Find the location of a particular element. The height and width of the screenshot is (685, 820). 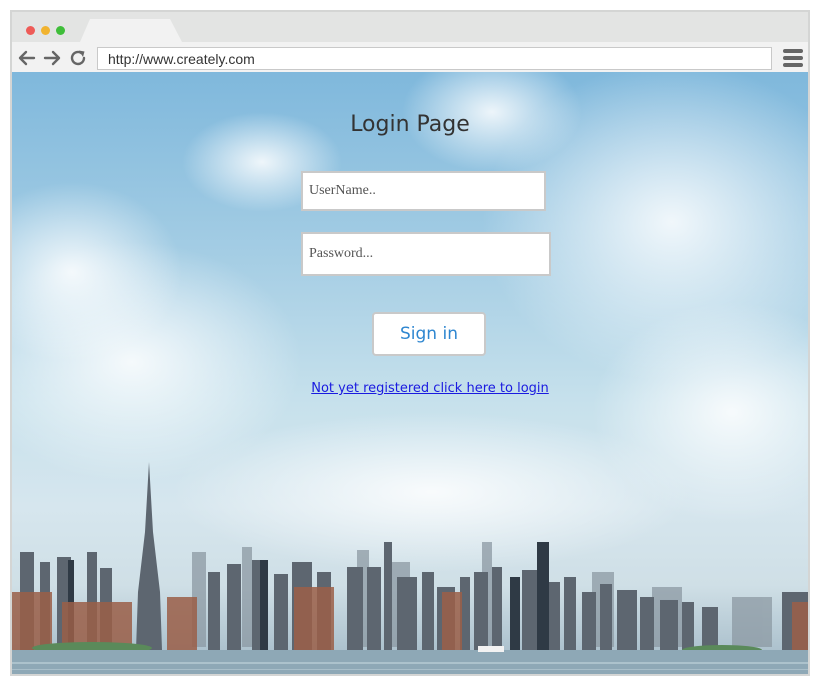

title-bar is located at coordinates (410, 27).